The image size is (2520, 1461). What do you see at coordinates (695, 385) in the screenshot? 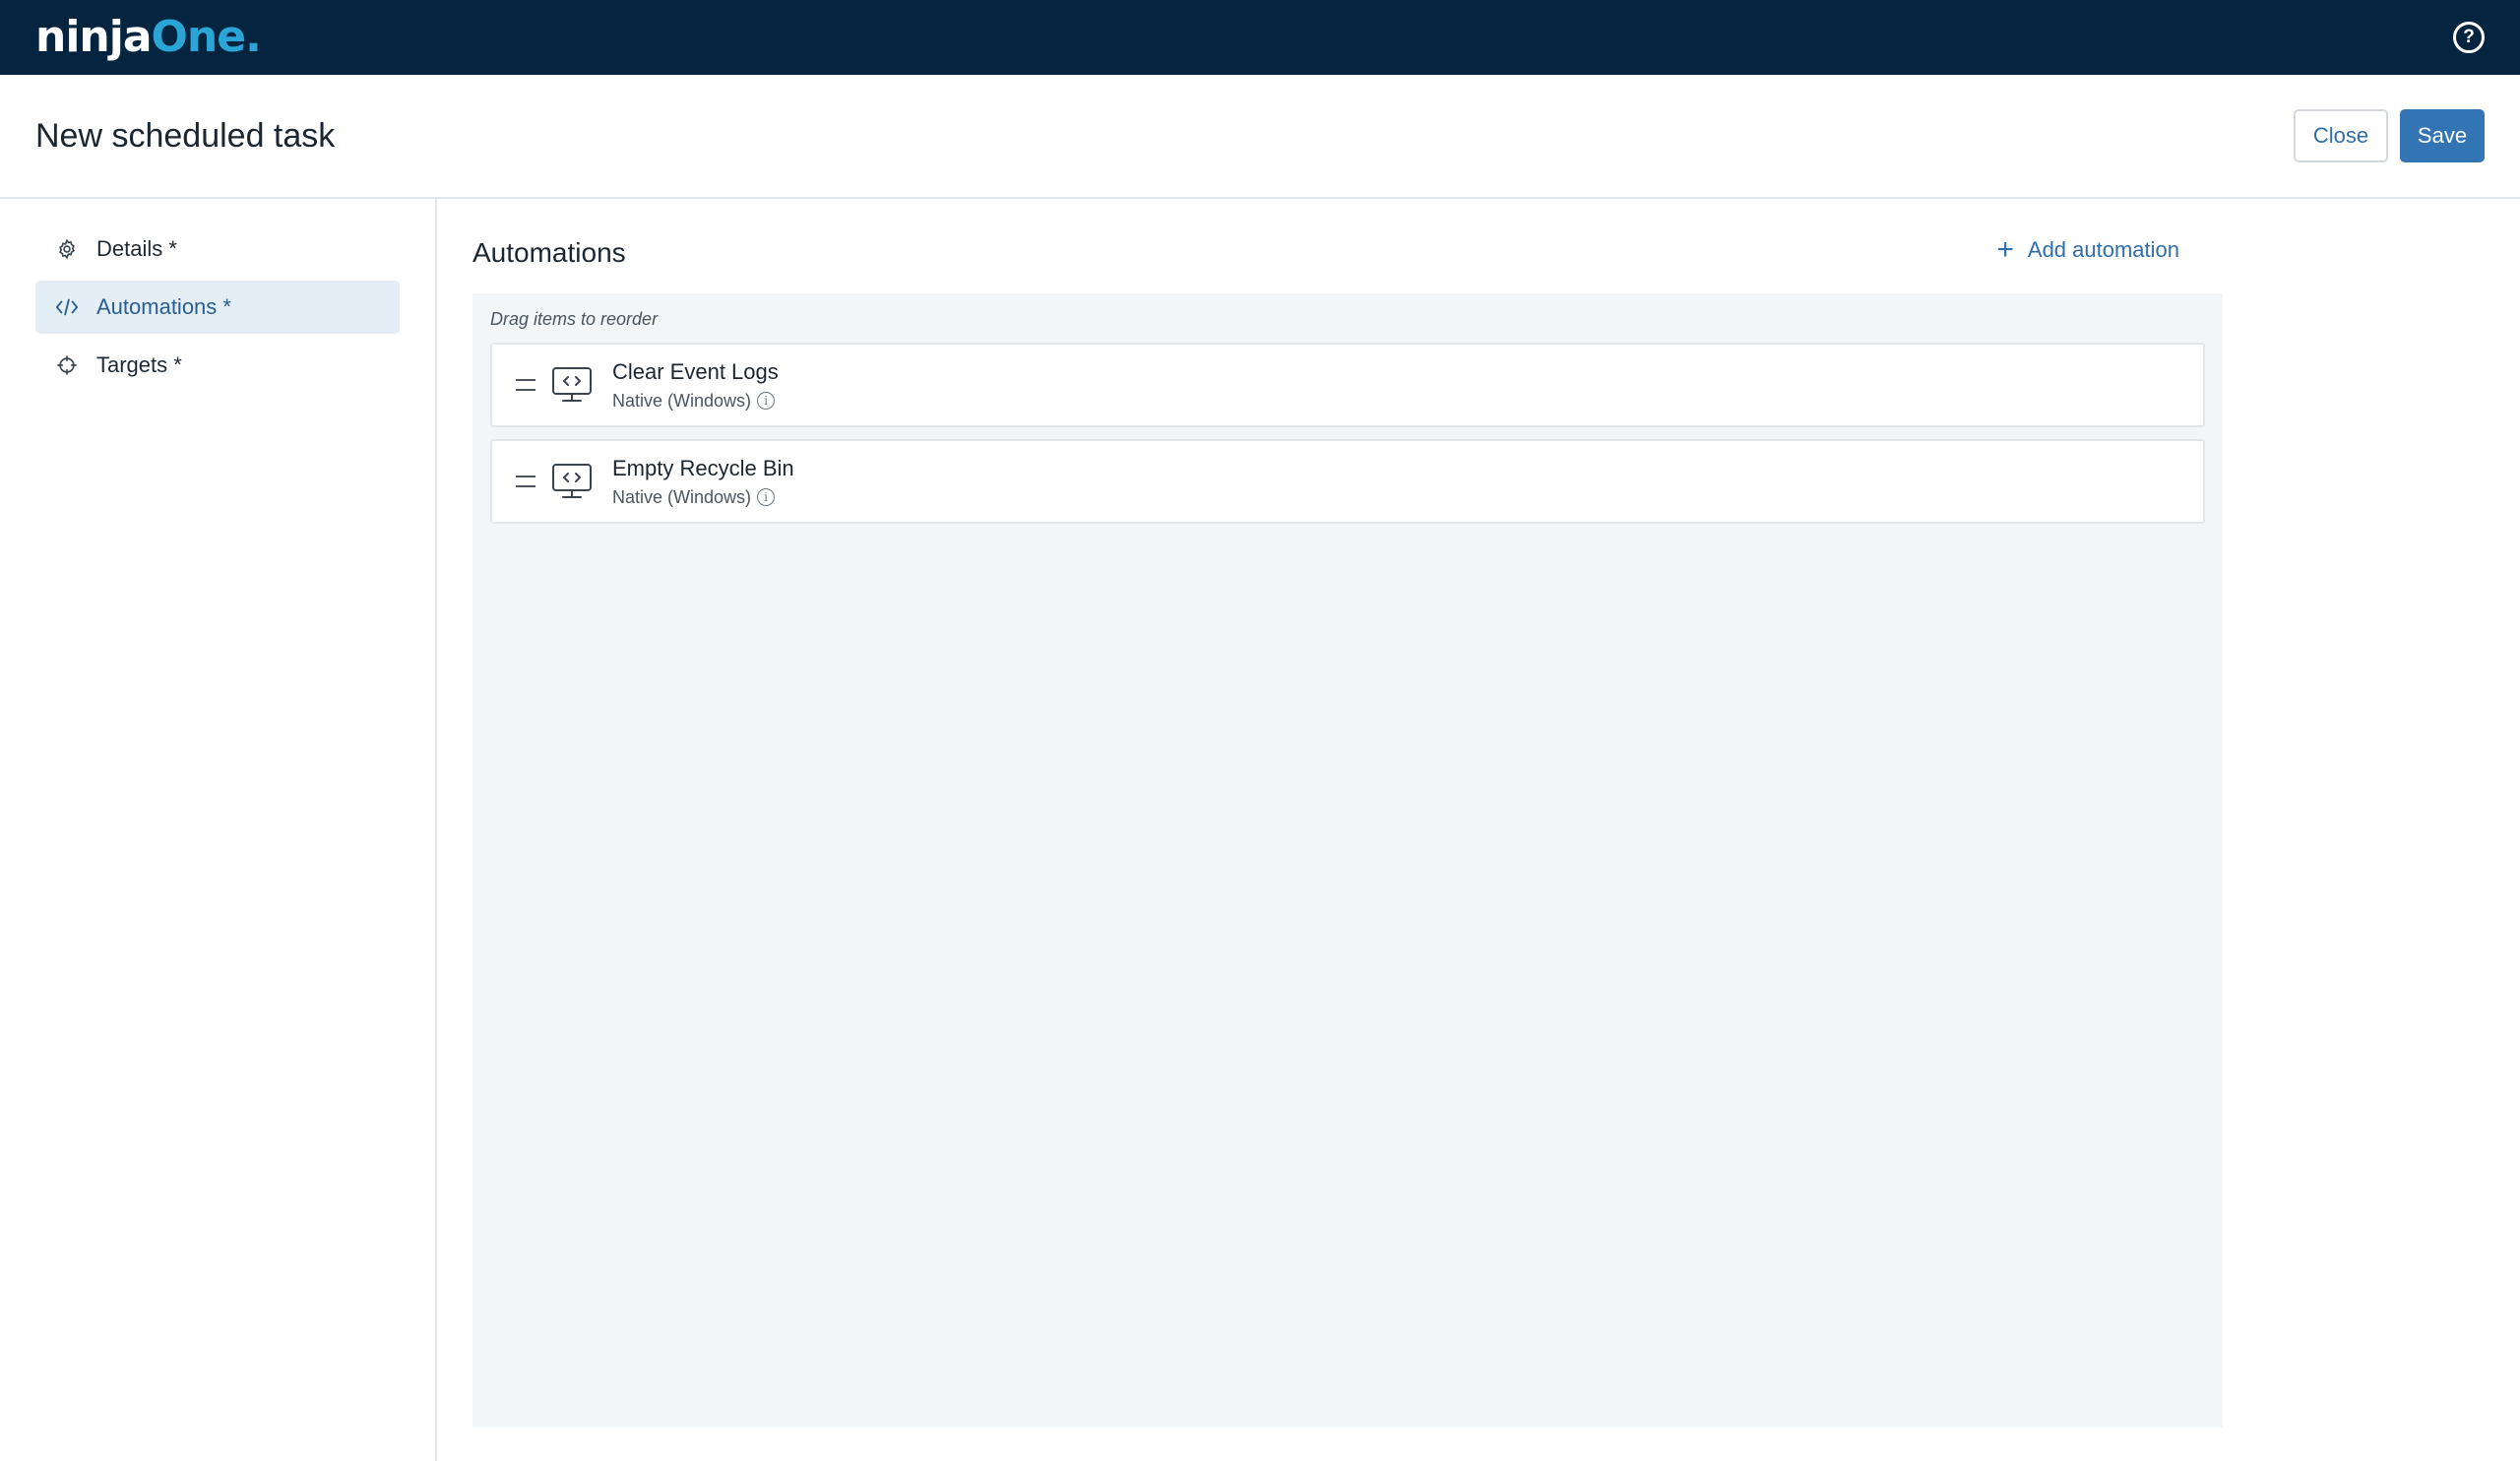
I see `automation-text: Clear Event Logs Native (Windows) i` at bounding box center [695, 385].